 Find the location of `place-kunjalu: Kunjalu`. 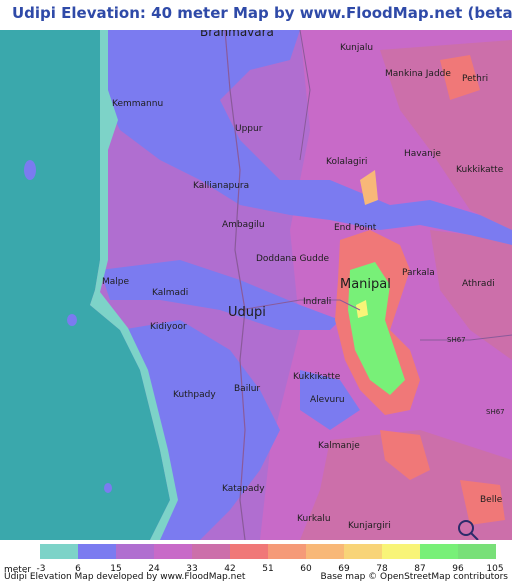

place-kunjalu: Kunjalu is located at coordinates (356, 48).